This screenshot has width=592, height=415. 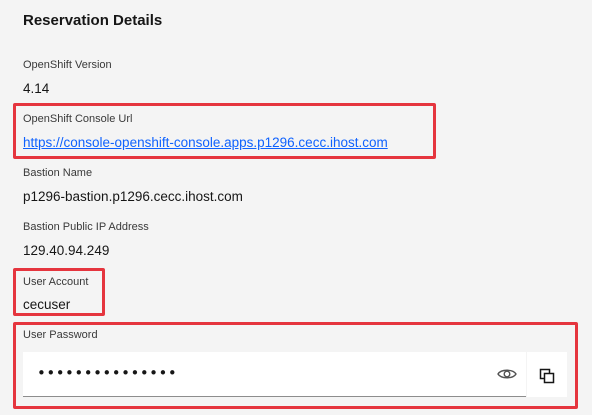 I want to click on copy-icon, so click(x=547, y=376).